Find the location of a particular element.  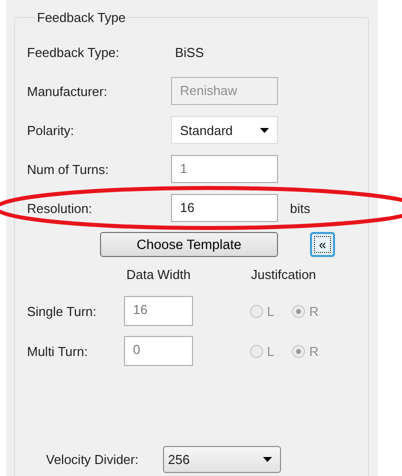

unit-label: bits is located at coordinates (300, 208).